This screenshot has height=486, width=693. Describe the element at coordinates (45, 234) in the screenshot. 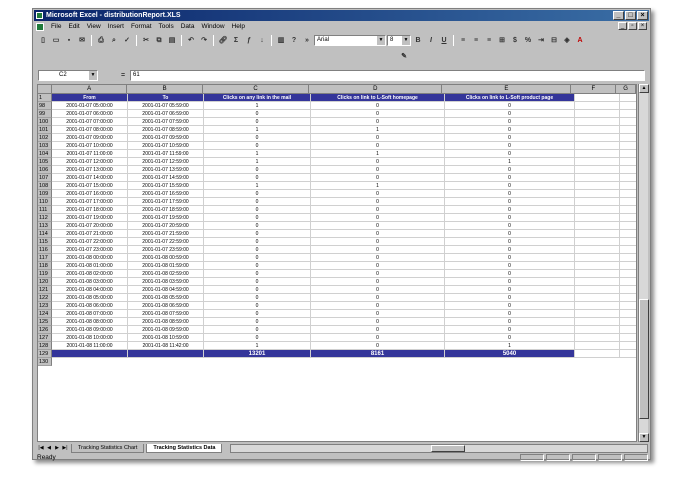

I see `row-number: 114` at that location.